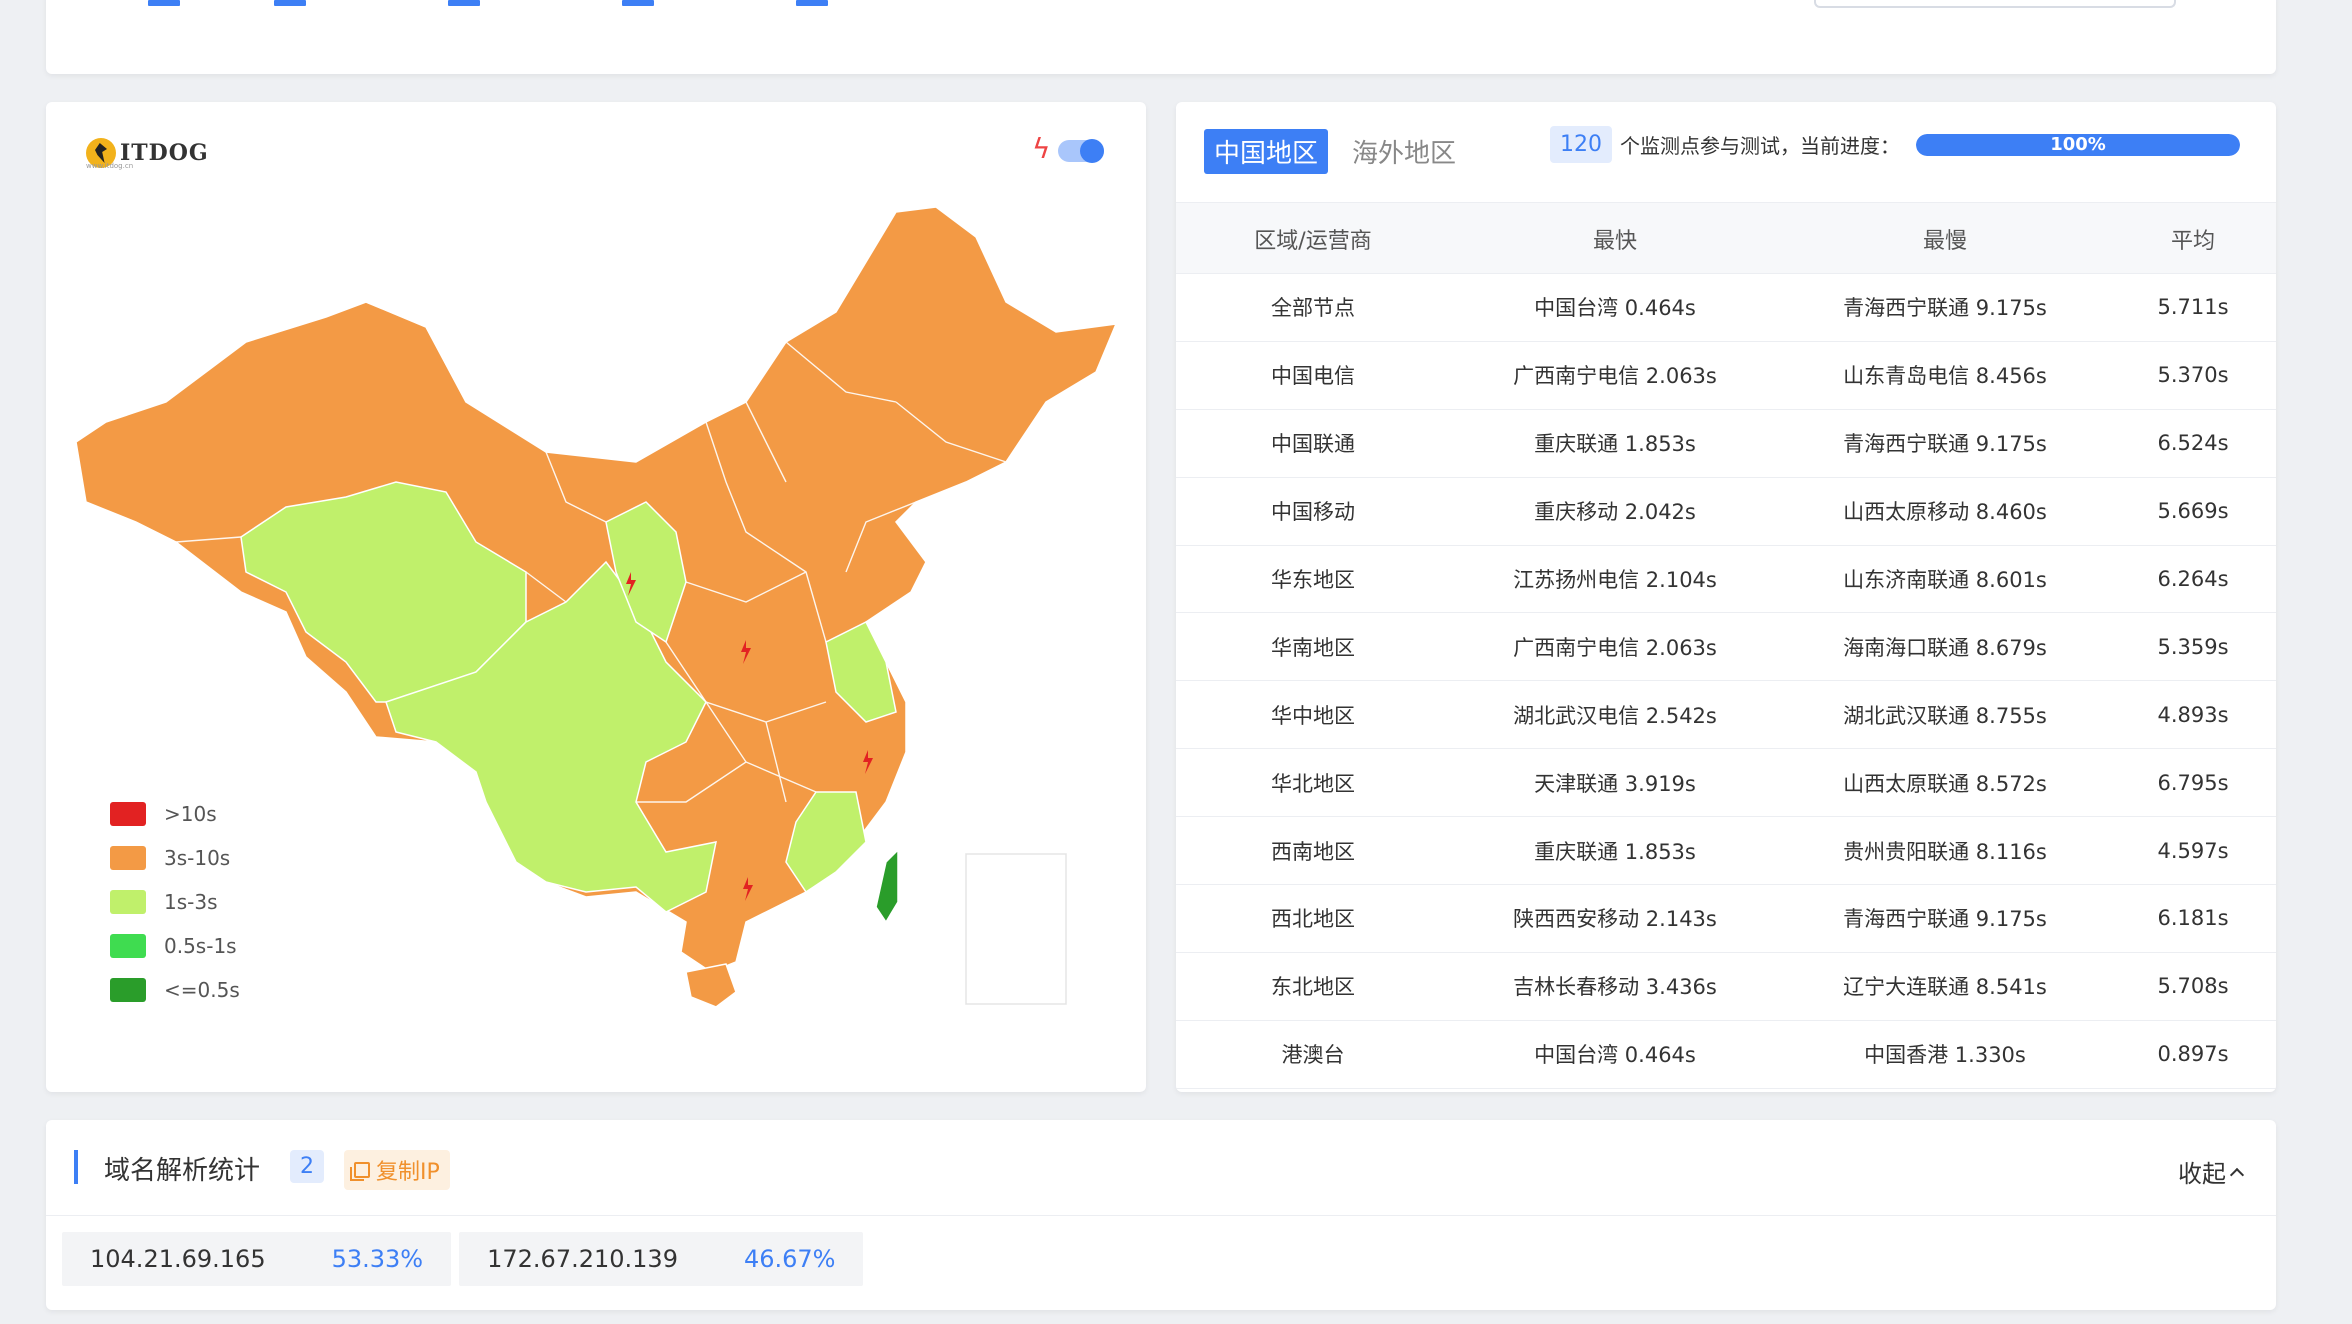 This screenshot has height=1324, width=2352. I want to click on collapse-button: 收起, so click(2211, 1171).